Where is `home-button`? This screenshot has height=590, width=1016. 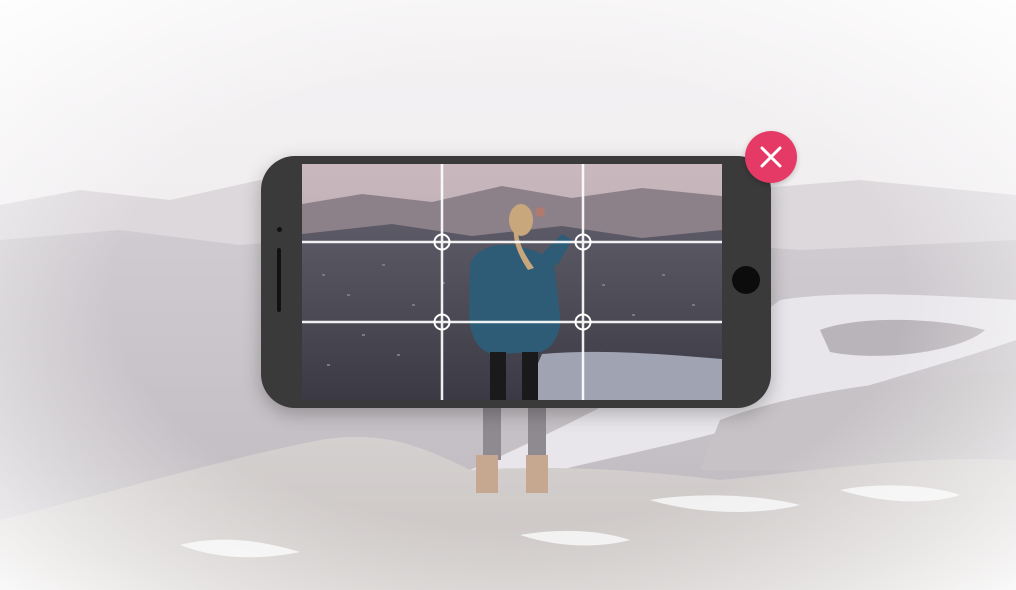
home-button is located at coordinates (746, 280).